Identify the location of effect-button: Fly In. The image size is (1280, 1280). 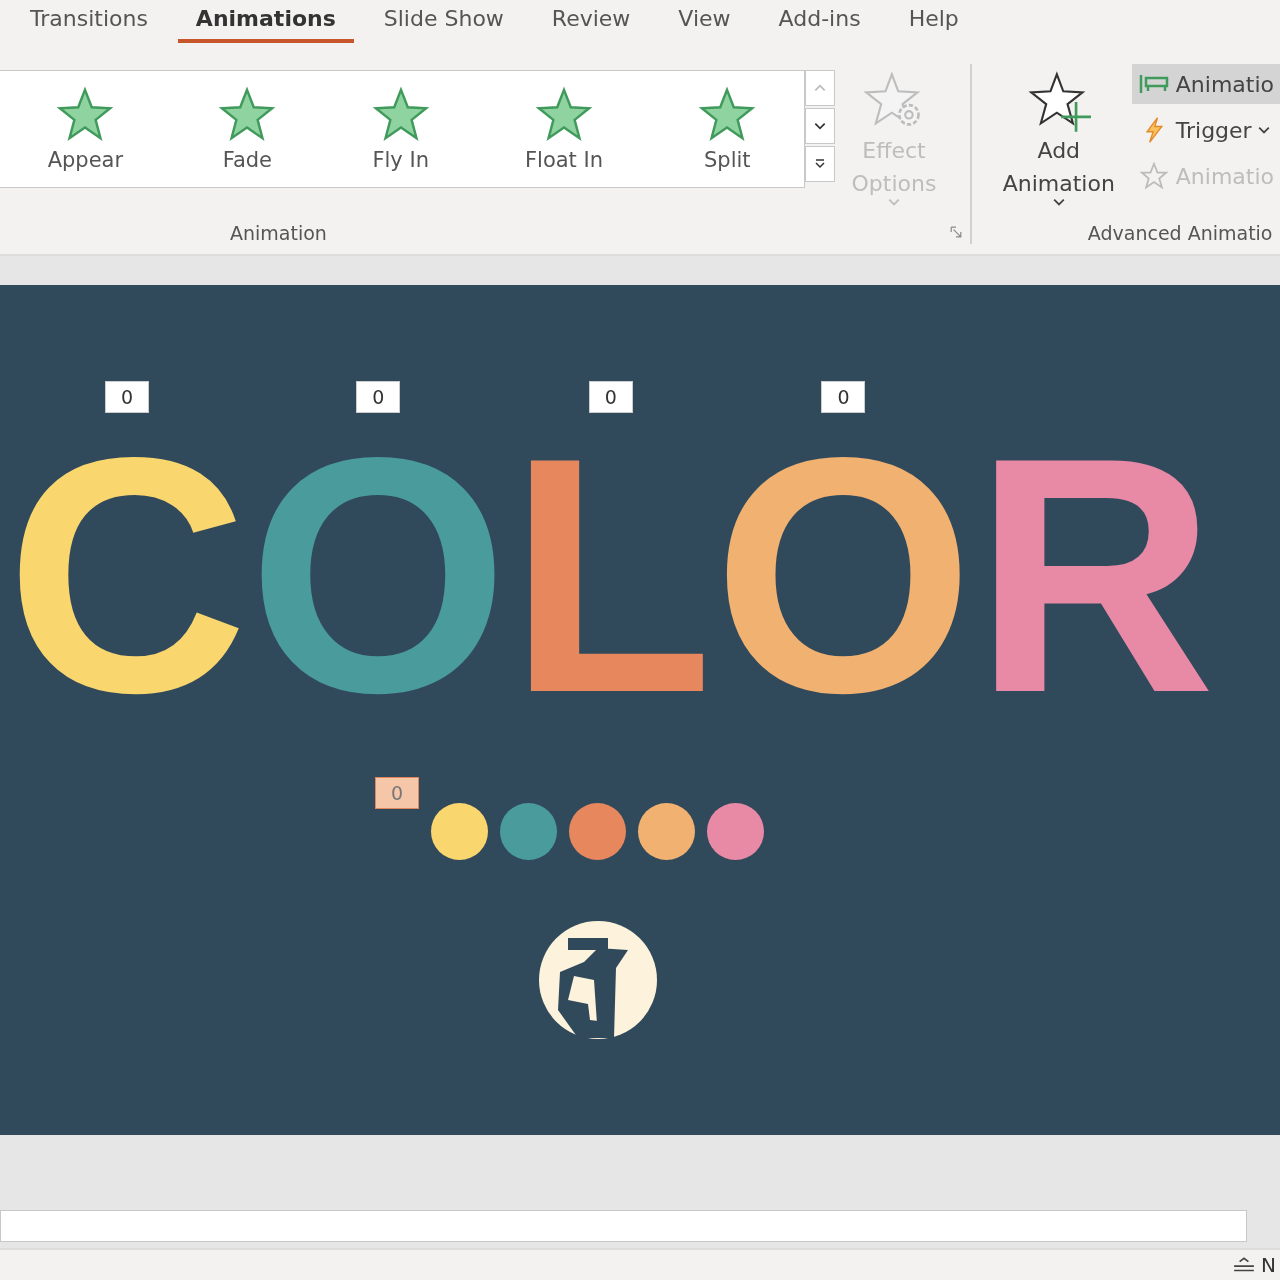
(400, 129).